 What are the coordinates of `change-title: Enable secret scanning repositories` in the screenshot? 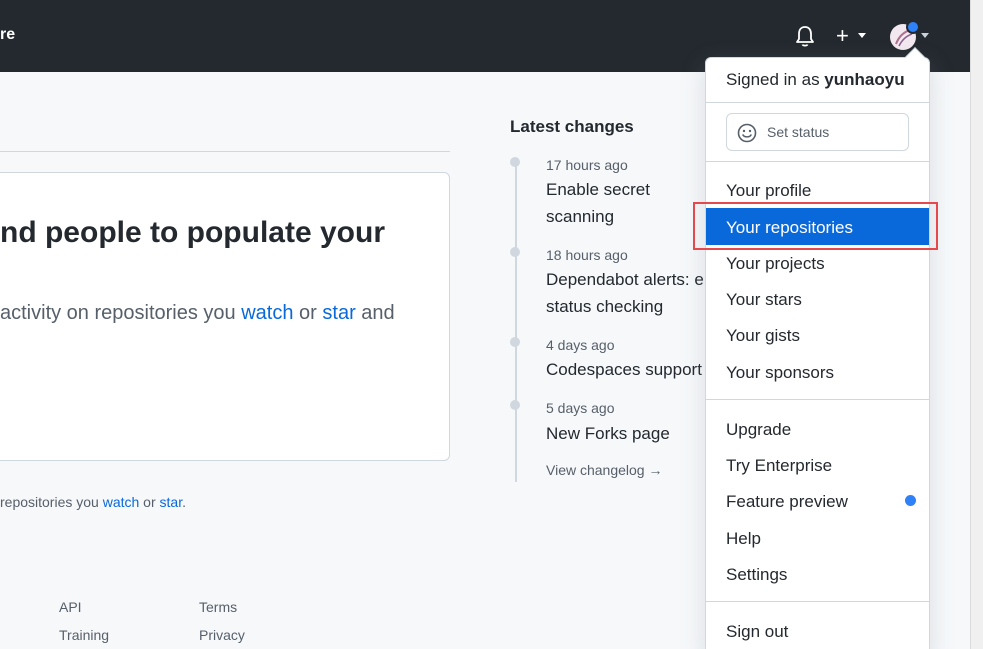 It's located at (626, 203).